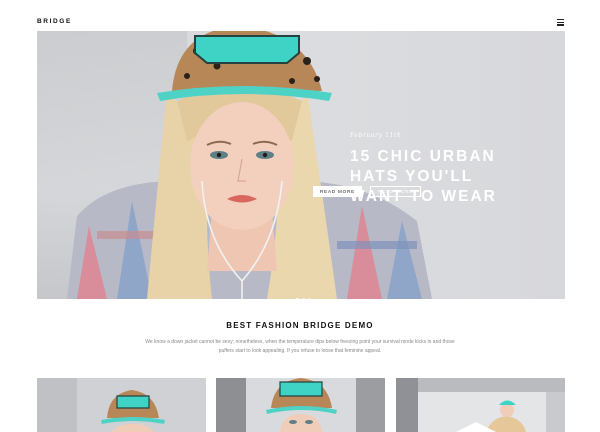 The height and width of the screenshot is (432, 600). Describe the element at coordinates (300, 325) in the screenshot. I see `section-title: BEST FASHION BRIDGE DEMO` at that location.